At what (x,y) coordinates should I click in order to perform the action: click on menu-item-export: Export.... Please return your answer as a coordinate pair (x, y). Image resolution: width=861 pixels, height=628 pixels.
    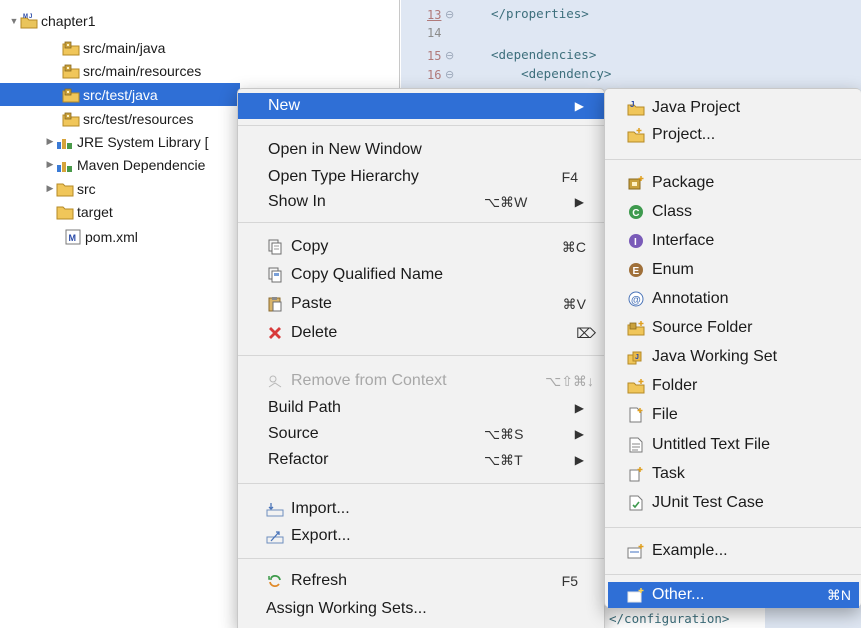
    Looking at the image, I should click on (421, 536).